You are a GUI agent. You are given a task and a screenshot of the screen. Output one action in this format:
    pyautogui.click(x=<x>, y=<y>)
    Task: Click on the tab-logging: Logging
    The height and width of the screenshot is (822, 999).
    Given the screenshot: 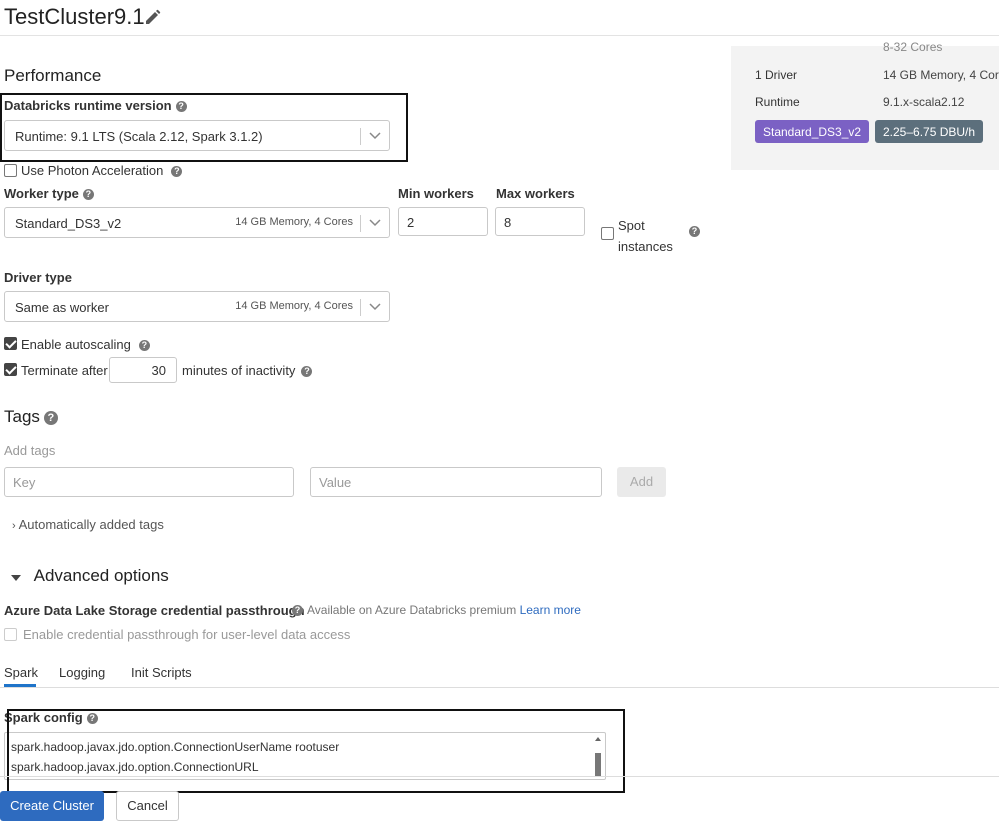 What is the action you would take?
    pyautogui.click(x=82, y=672)
    